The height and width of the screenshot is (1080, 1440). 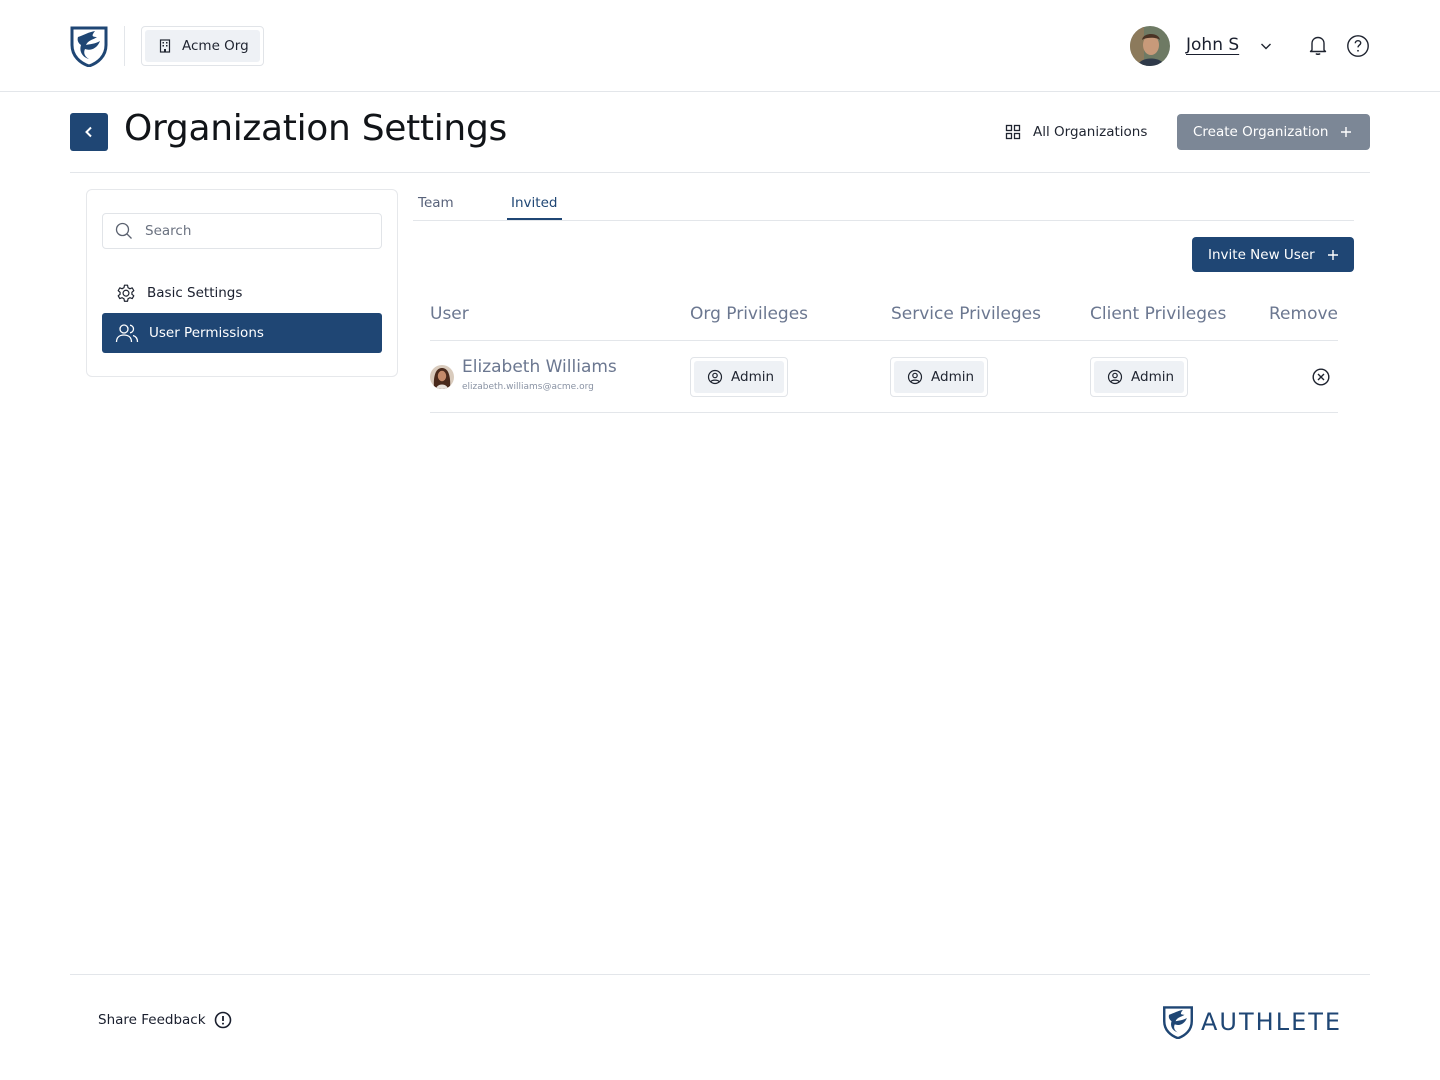 What do you see at coordinates (315, 128) in the screenshot?
I see `page-title: Organization Settings` at bounding box center [315, 128].